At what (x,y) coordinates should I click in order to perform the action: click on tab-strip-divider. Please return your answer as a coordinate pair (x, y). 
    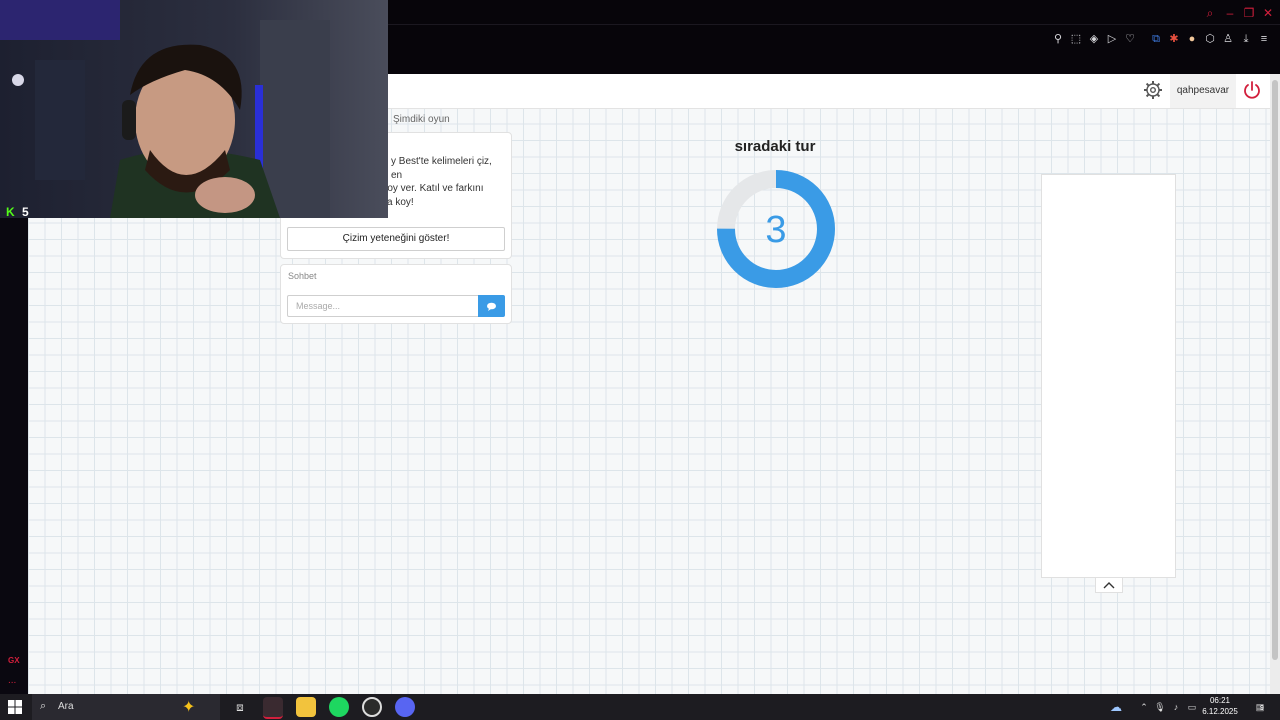
    Looking at the image, I should click on (834, 24).